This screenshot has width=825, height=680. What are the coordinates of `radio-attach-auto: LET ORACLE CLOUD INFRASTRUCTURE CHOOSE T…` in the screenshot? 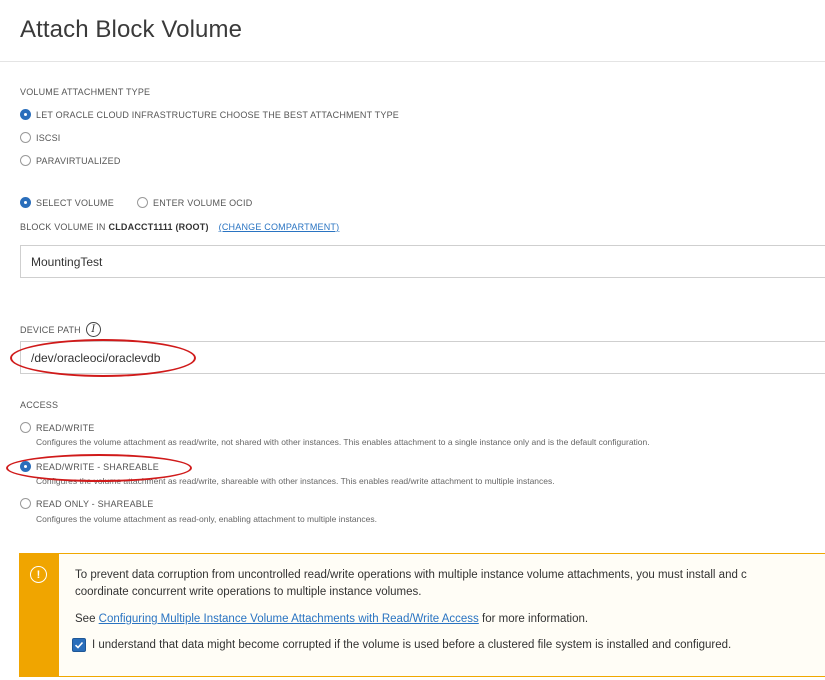 It's located at (209, 114).